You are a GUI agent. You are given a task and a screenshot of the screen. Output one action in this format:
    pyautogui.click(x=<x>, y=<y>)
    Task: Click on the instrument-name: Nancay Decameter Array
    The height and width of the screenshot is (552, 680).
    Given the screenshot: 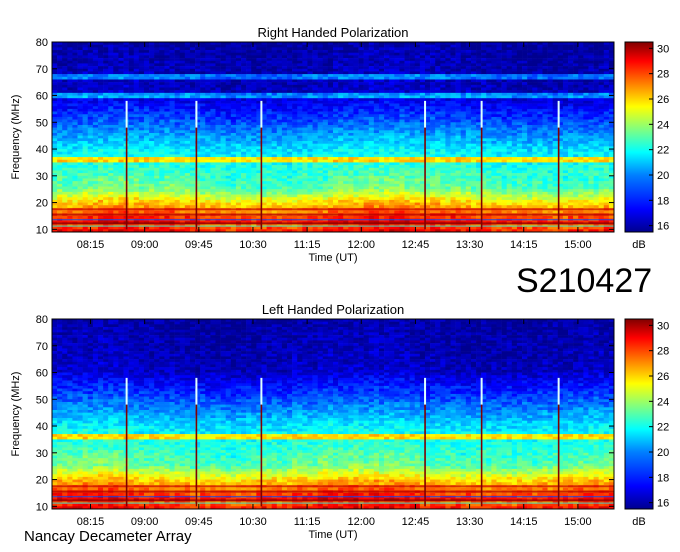 What is the action you would take?
    pyautogui.click(x=108, y=536)
    